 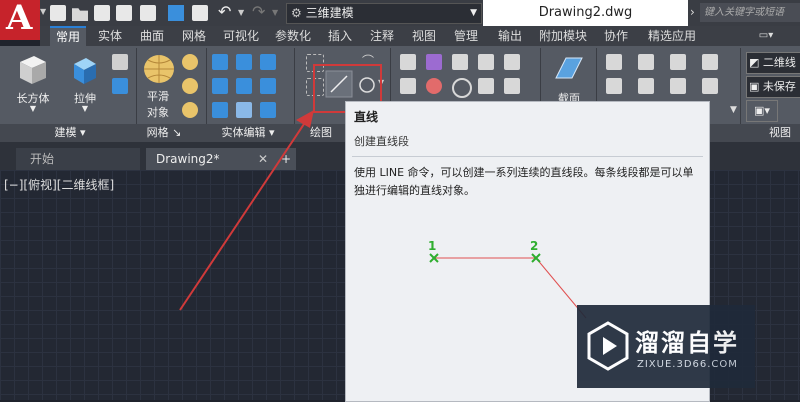 What do you see at coordinates (220, 86) in the screenshot?
I see `solid-slice-icon` at bounding box center [220, 86].